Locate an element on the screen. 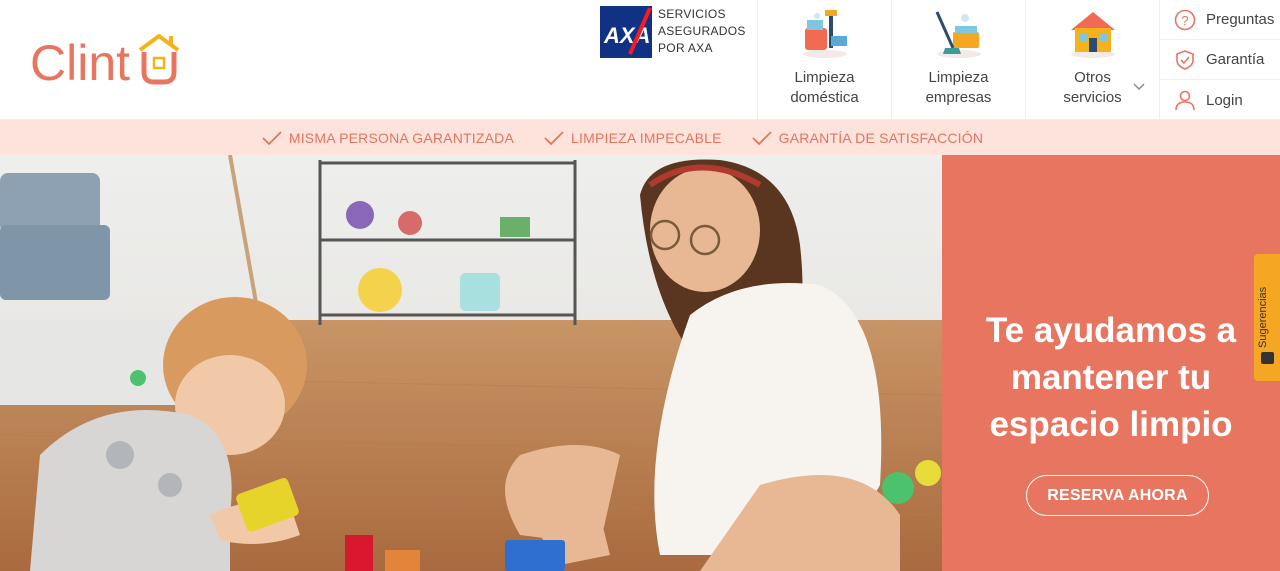 The width and height of the screenshot is (1280, 571). reserva-ahora-button: RESERVA AHORA is located at coordinates (1117, 495).